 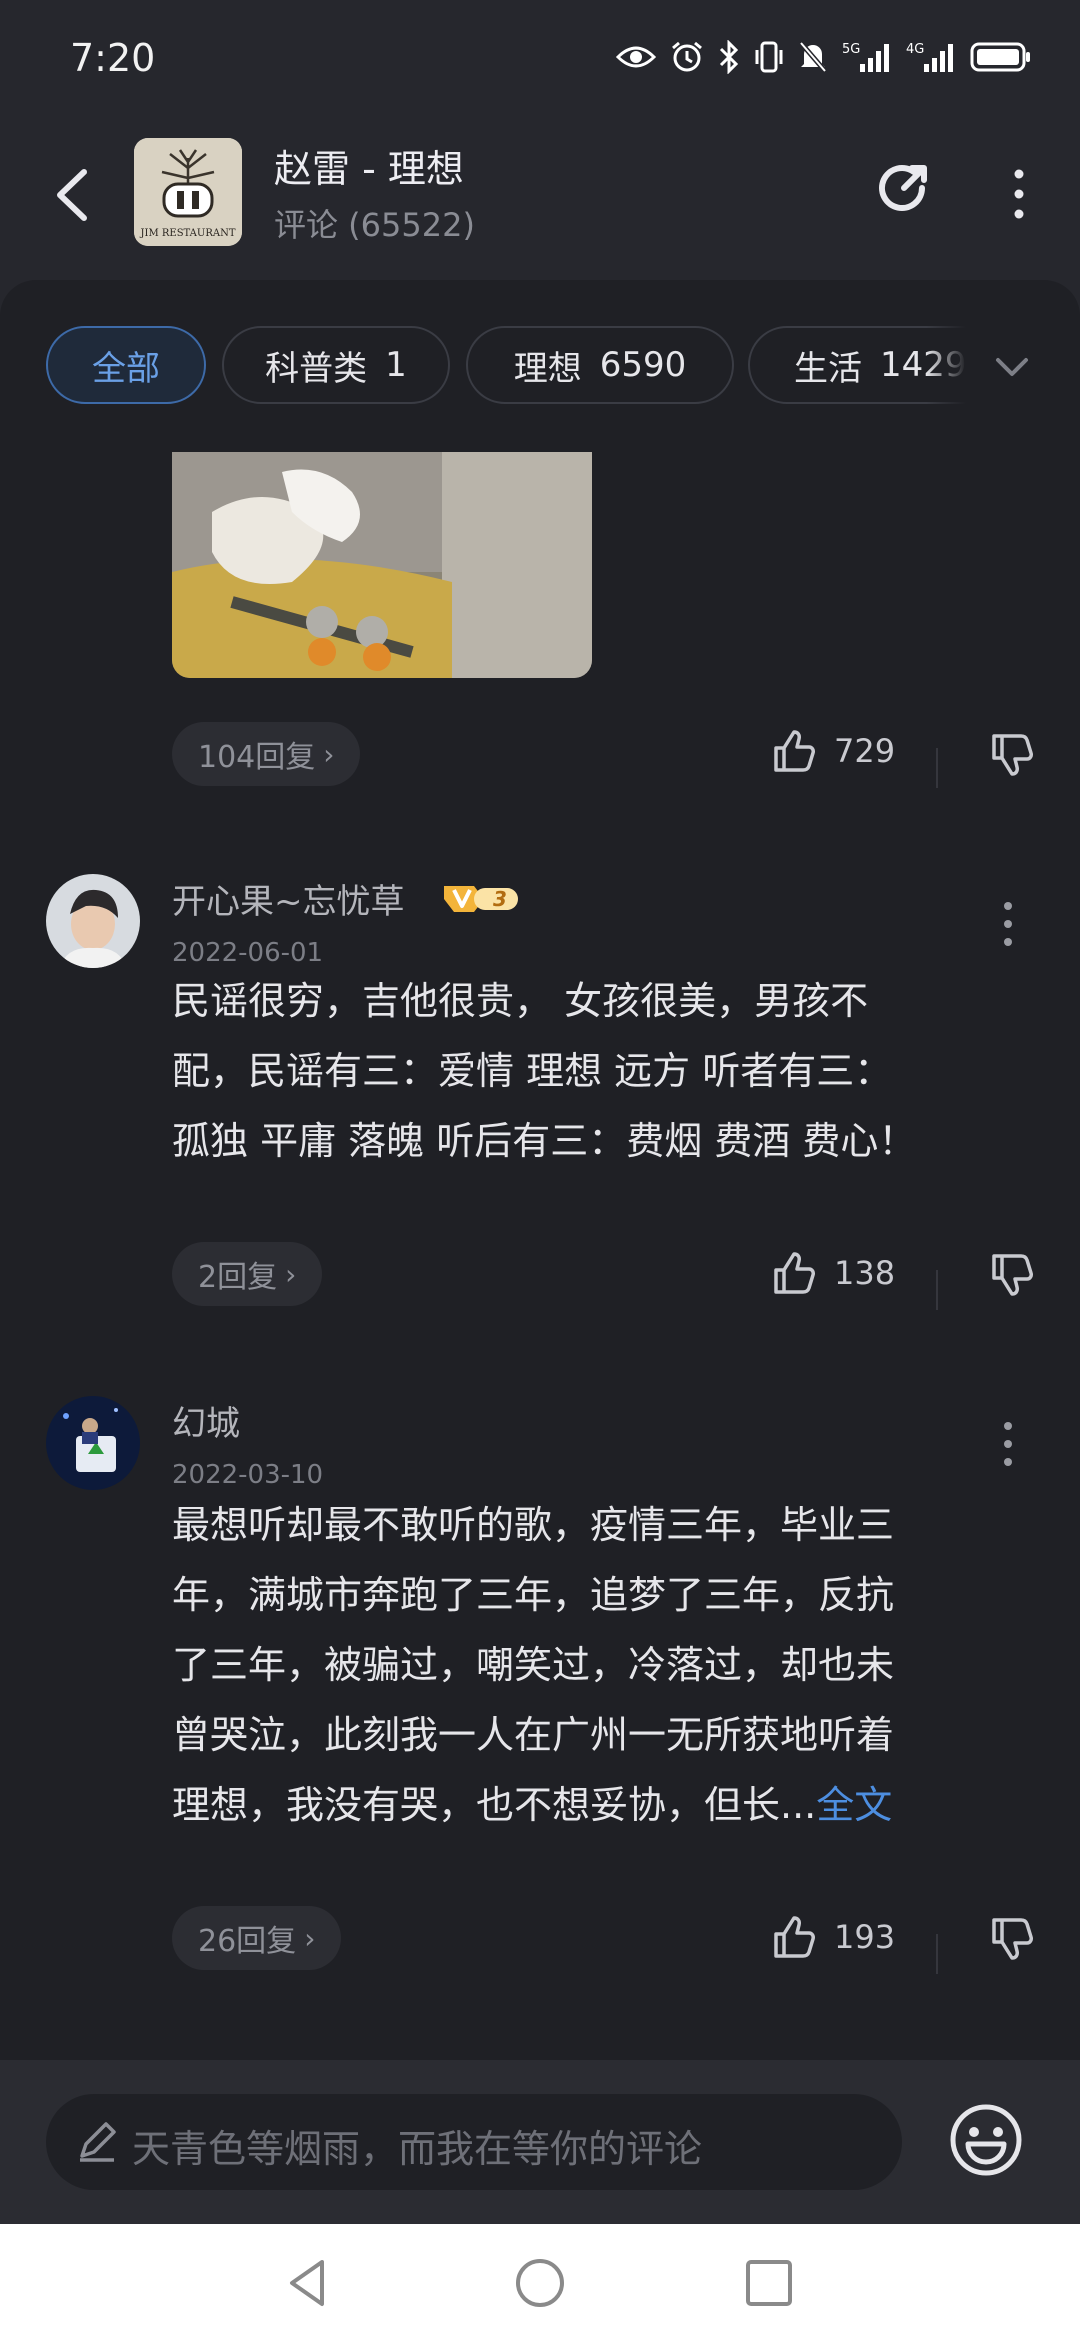 I want to click on tab-all: 全部, so click(x=126, y=365).